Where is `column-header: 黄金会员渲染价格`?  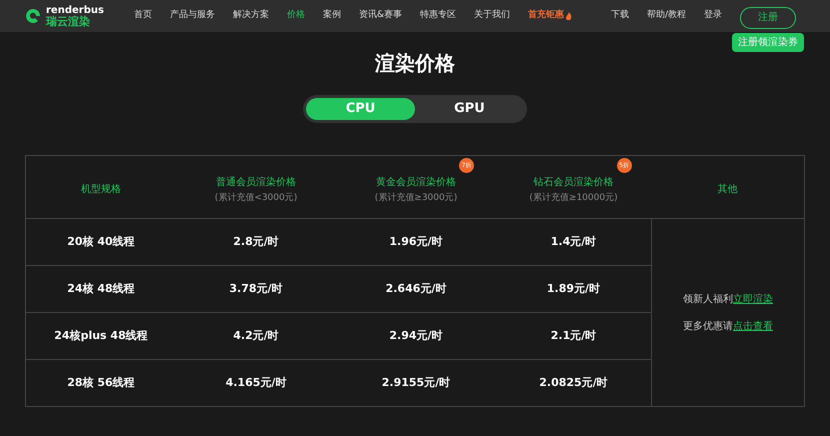 column-header: 黄金会员渲染价格 is located at coordinates (416, 182).